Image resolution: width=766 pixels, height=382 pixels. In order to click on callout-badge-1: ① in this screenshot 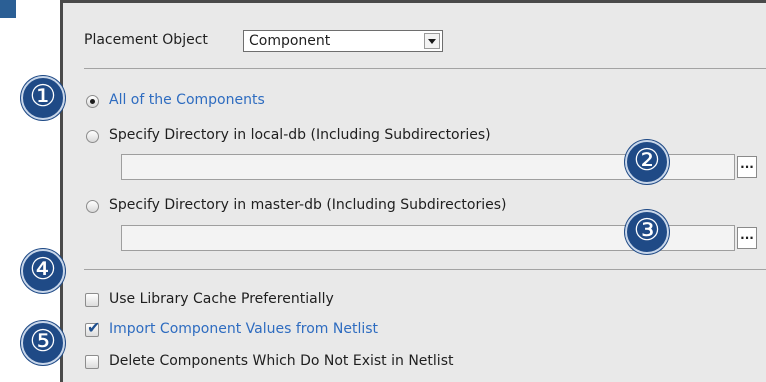, I will do `click(43, 98)`.